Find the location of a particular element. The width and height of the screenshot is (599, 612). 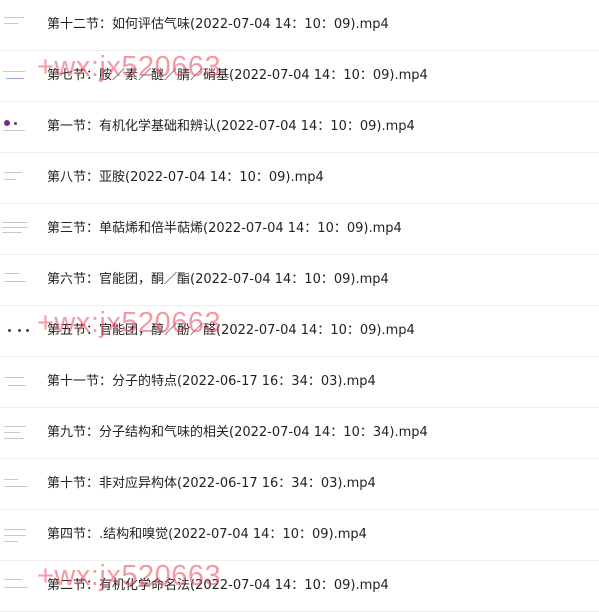

file-name: 第五节：官能团，醇／酚／醛(2022-07-04 14：10：09).mp4 is located at coordinates (231, 330).